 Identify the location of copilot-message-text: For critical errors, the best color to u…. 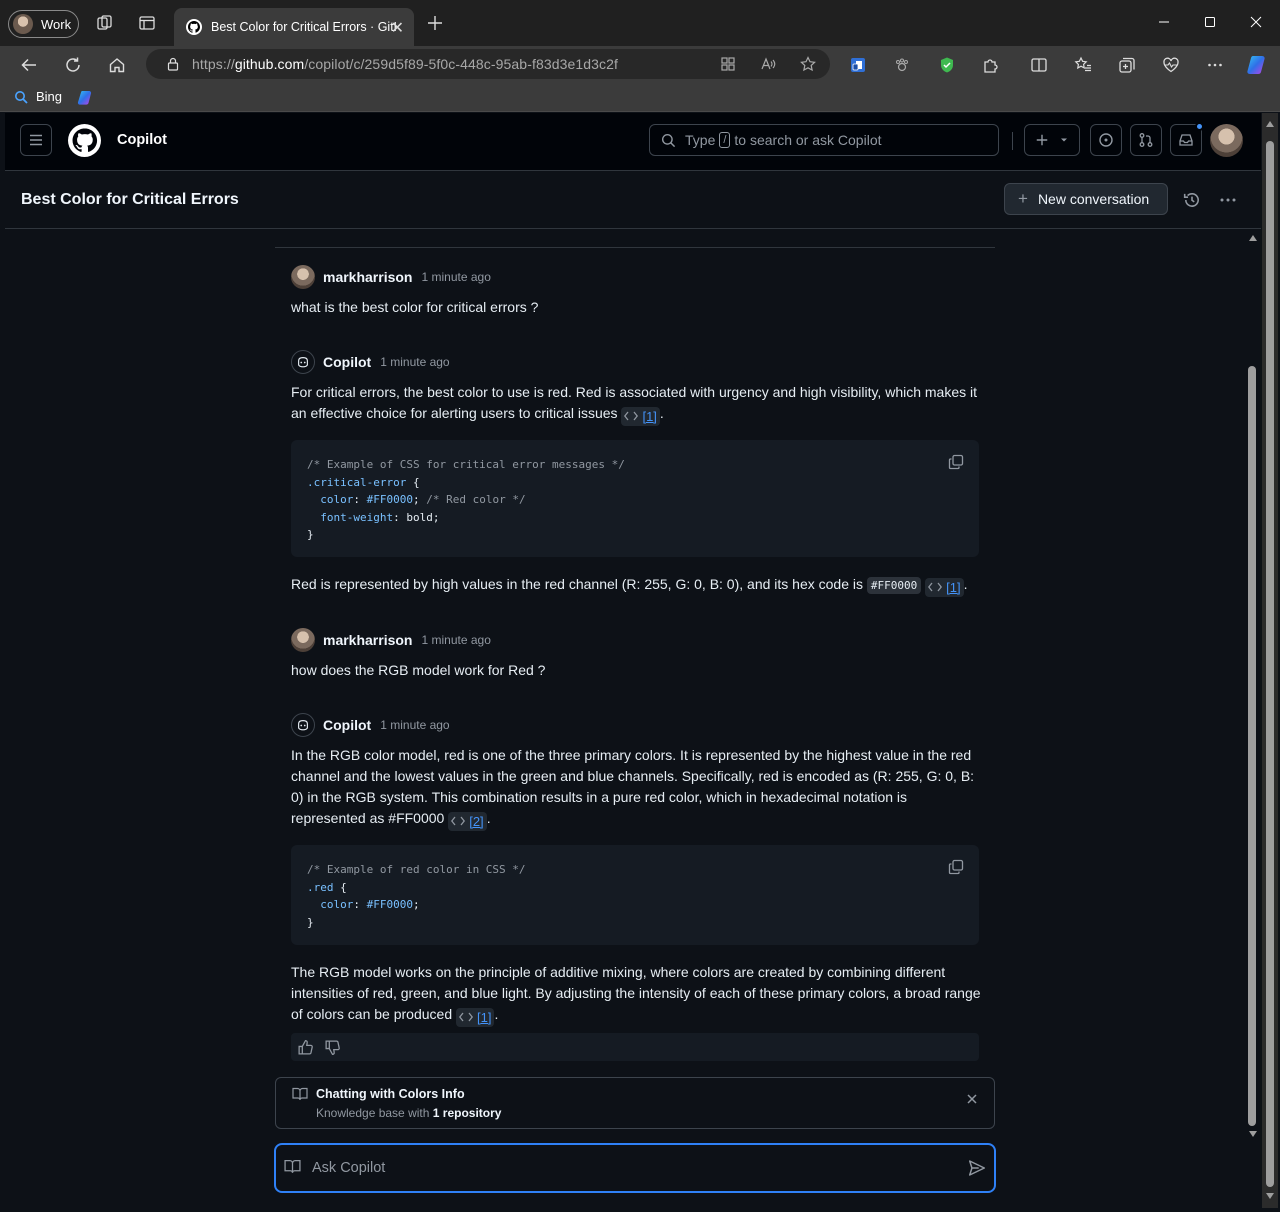
(634, 405).